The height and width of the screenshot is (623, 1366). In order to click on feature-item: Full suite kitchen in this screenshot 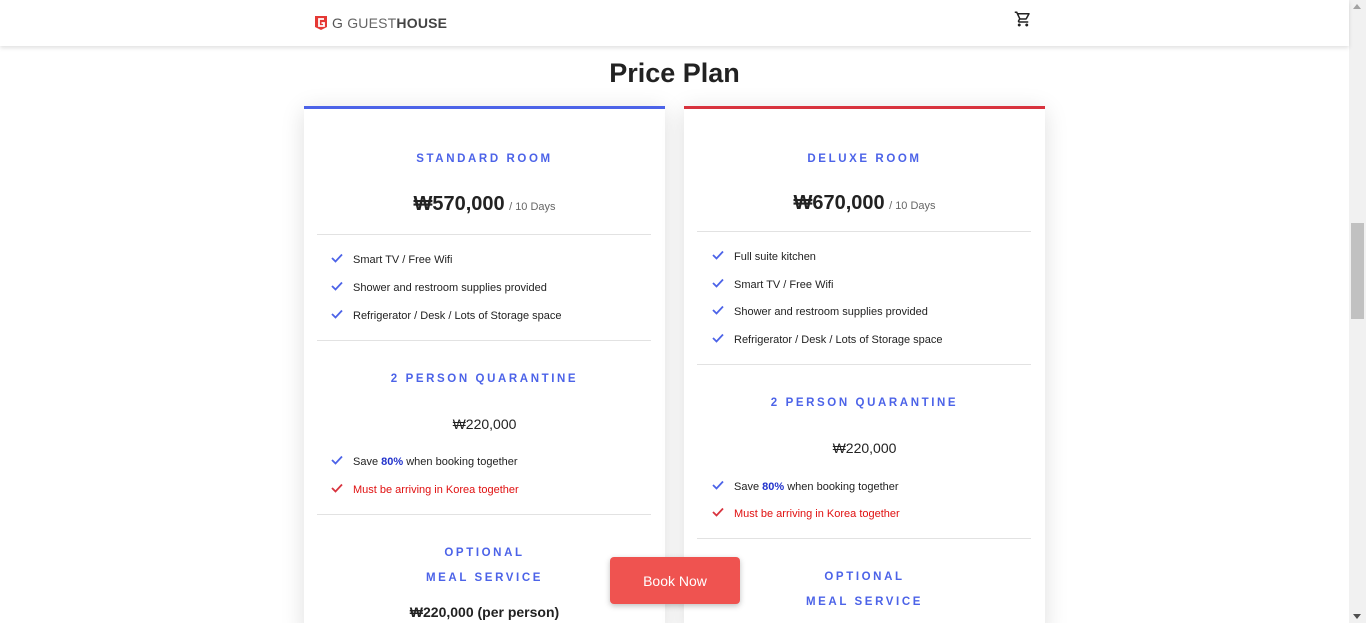, I will do `click(764, 256)`.